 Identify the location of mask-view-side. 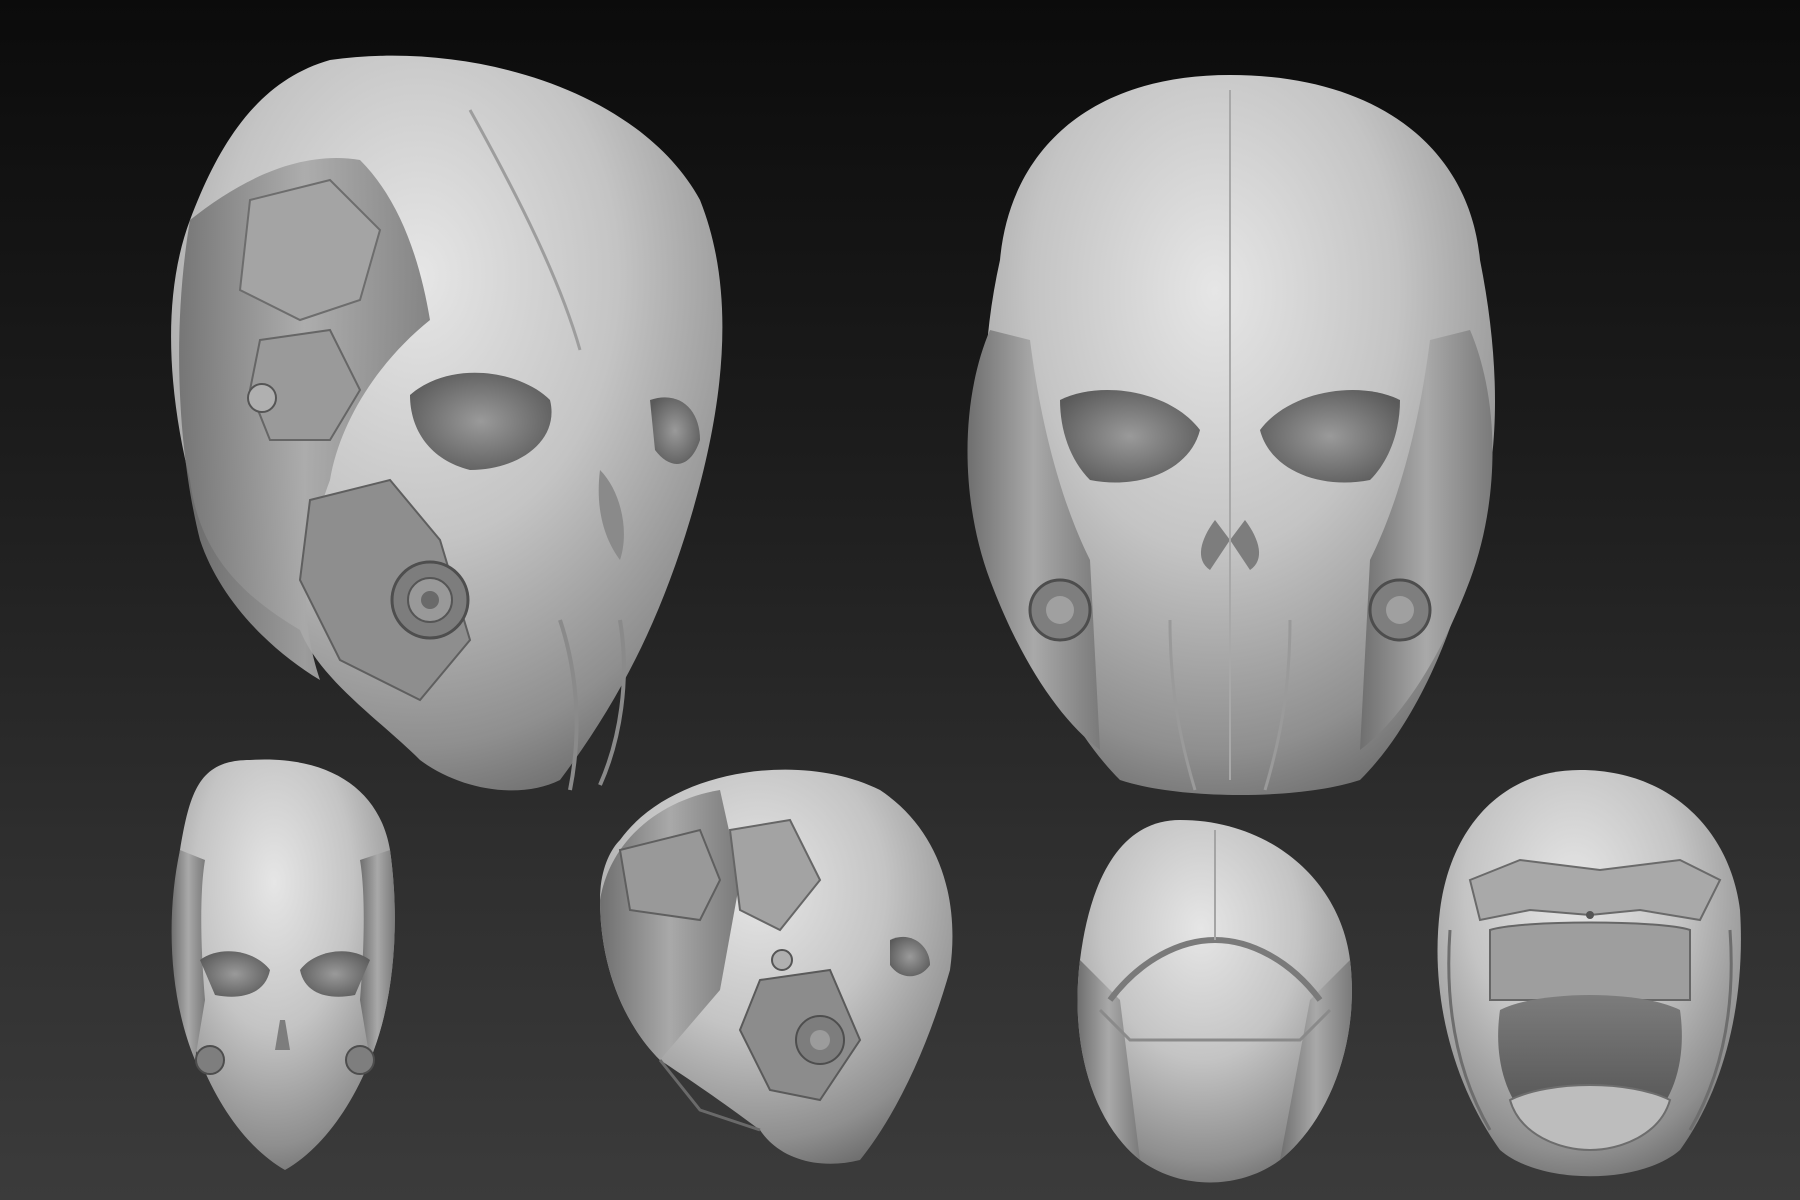
(776, 966).